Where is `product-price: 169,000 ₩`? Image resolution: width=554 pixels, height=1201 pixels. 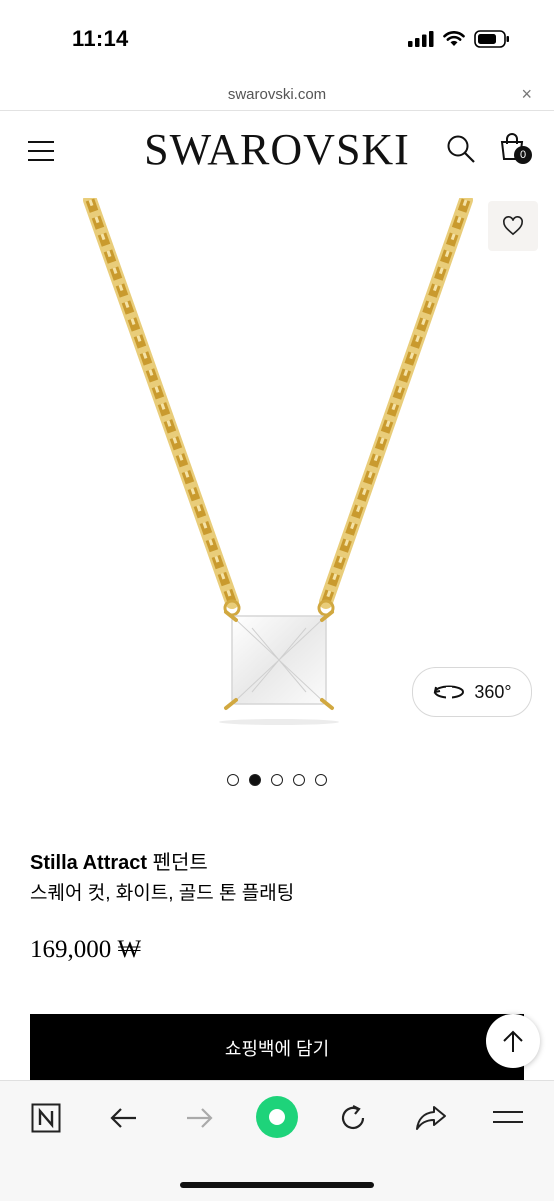
product-price: 169,000 ₩ is located at coordinates (86, 949).